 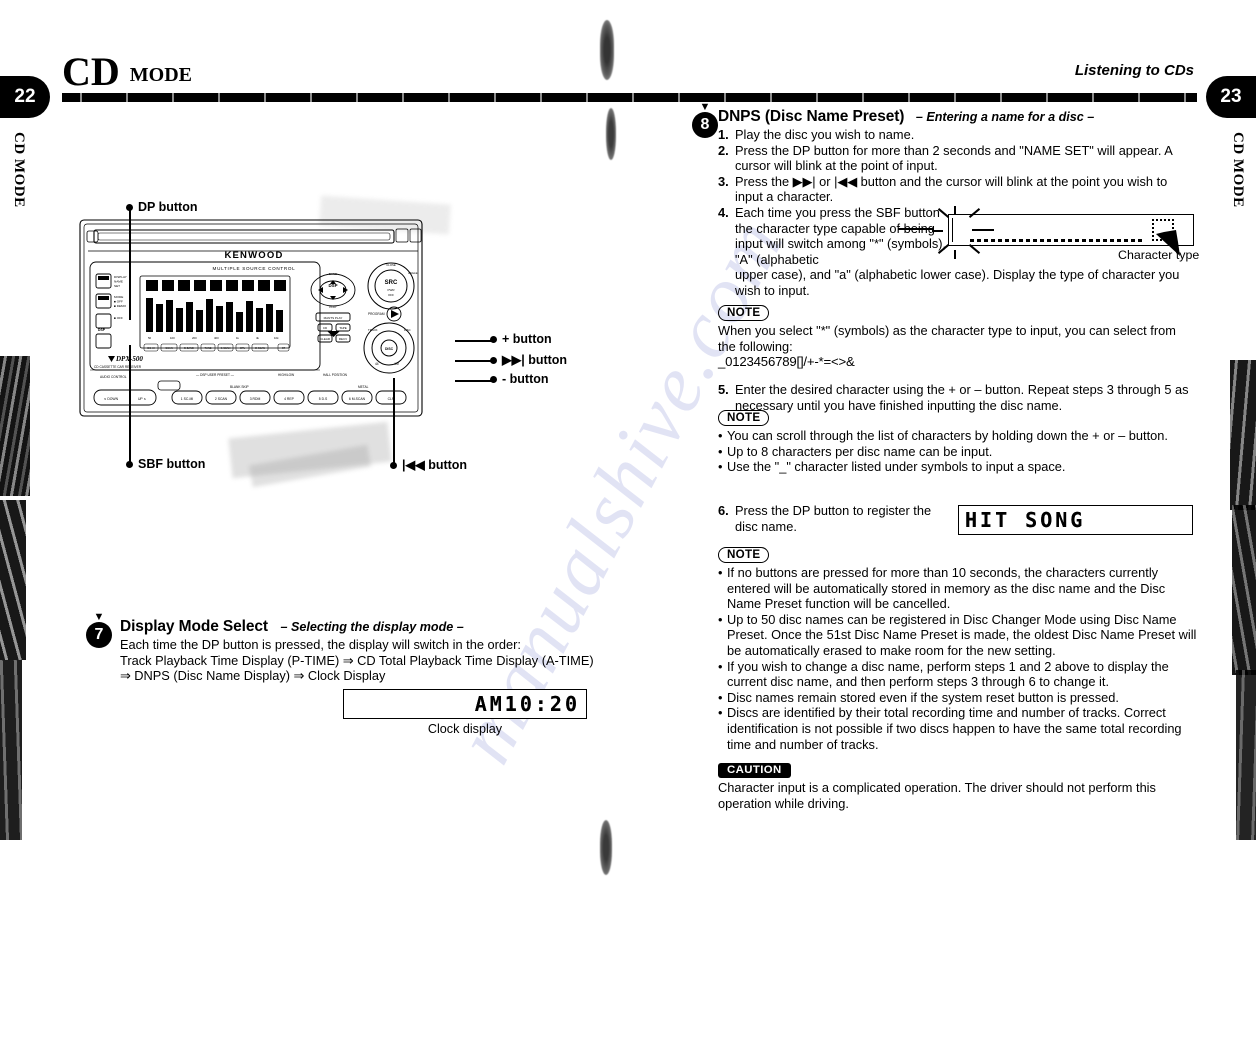 I want to click on leader-line-next, so click(x=473, y=361).